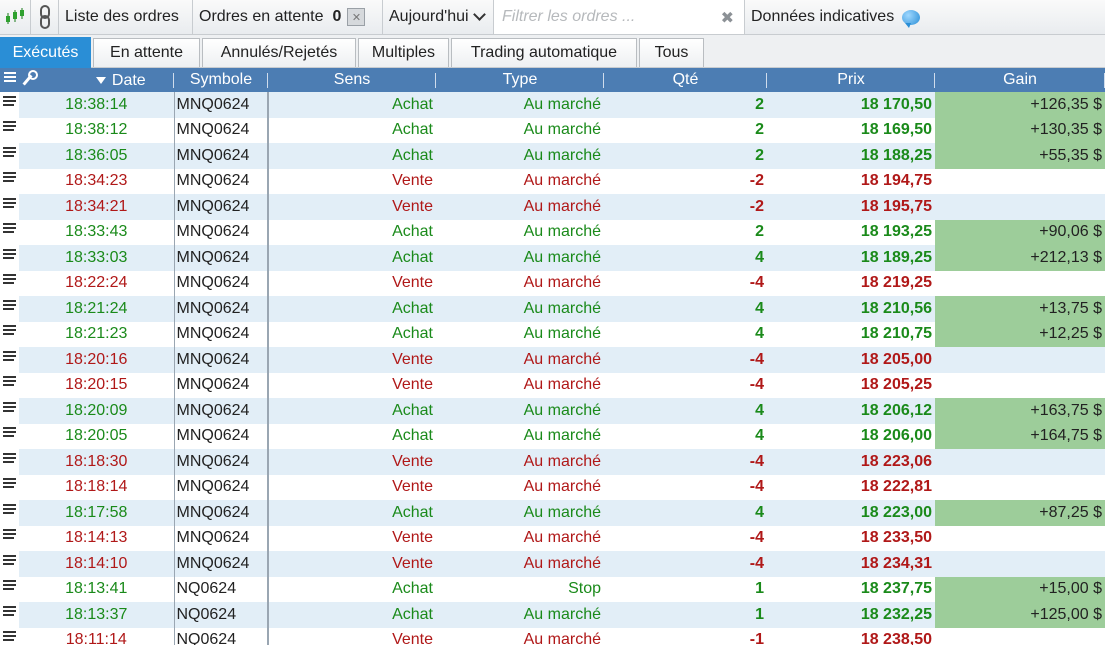 This screenshot has height=645, width=1105. Describe the element at coordinates (552, 207) in the screenshot. I see `table-row: 18:34:21 MNQ0624 Vente Au marché -2 18 195,75` at that location.